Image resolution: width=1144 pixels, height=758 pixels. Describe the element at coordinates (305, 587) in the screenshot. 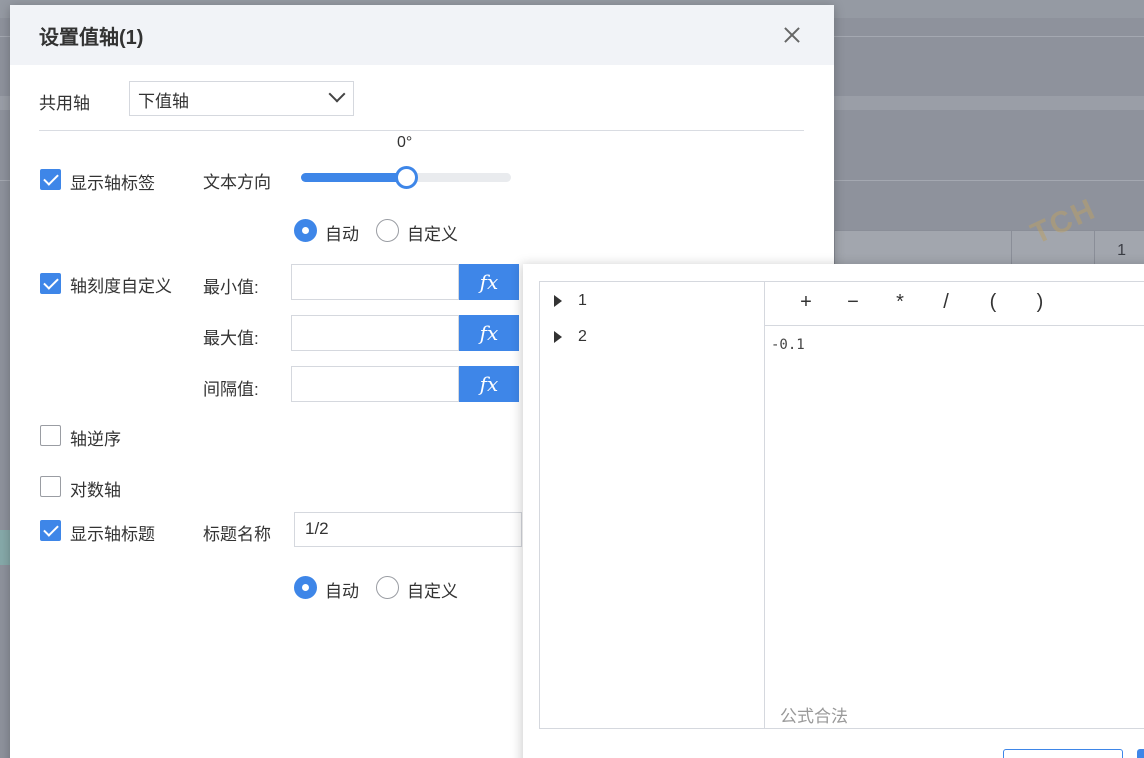

I see `title-auto-radio` at that location.